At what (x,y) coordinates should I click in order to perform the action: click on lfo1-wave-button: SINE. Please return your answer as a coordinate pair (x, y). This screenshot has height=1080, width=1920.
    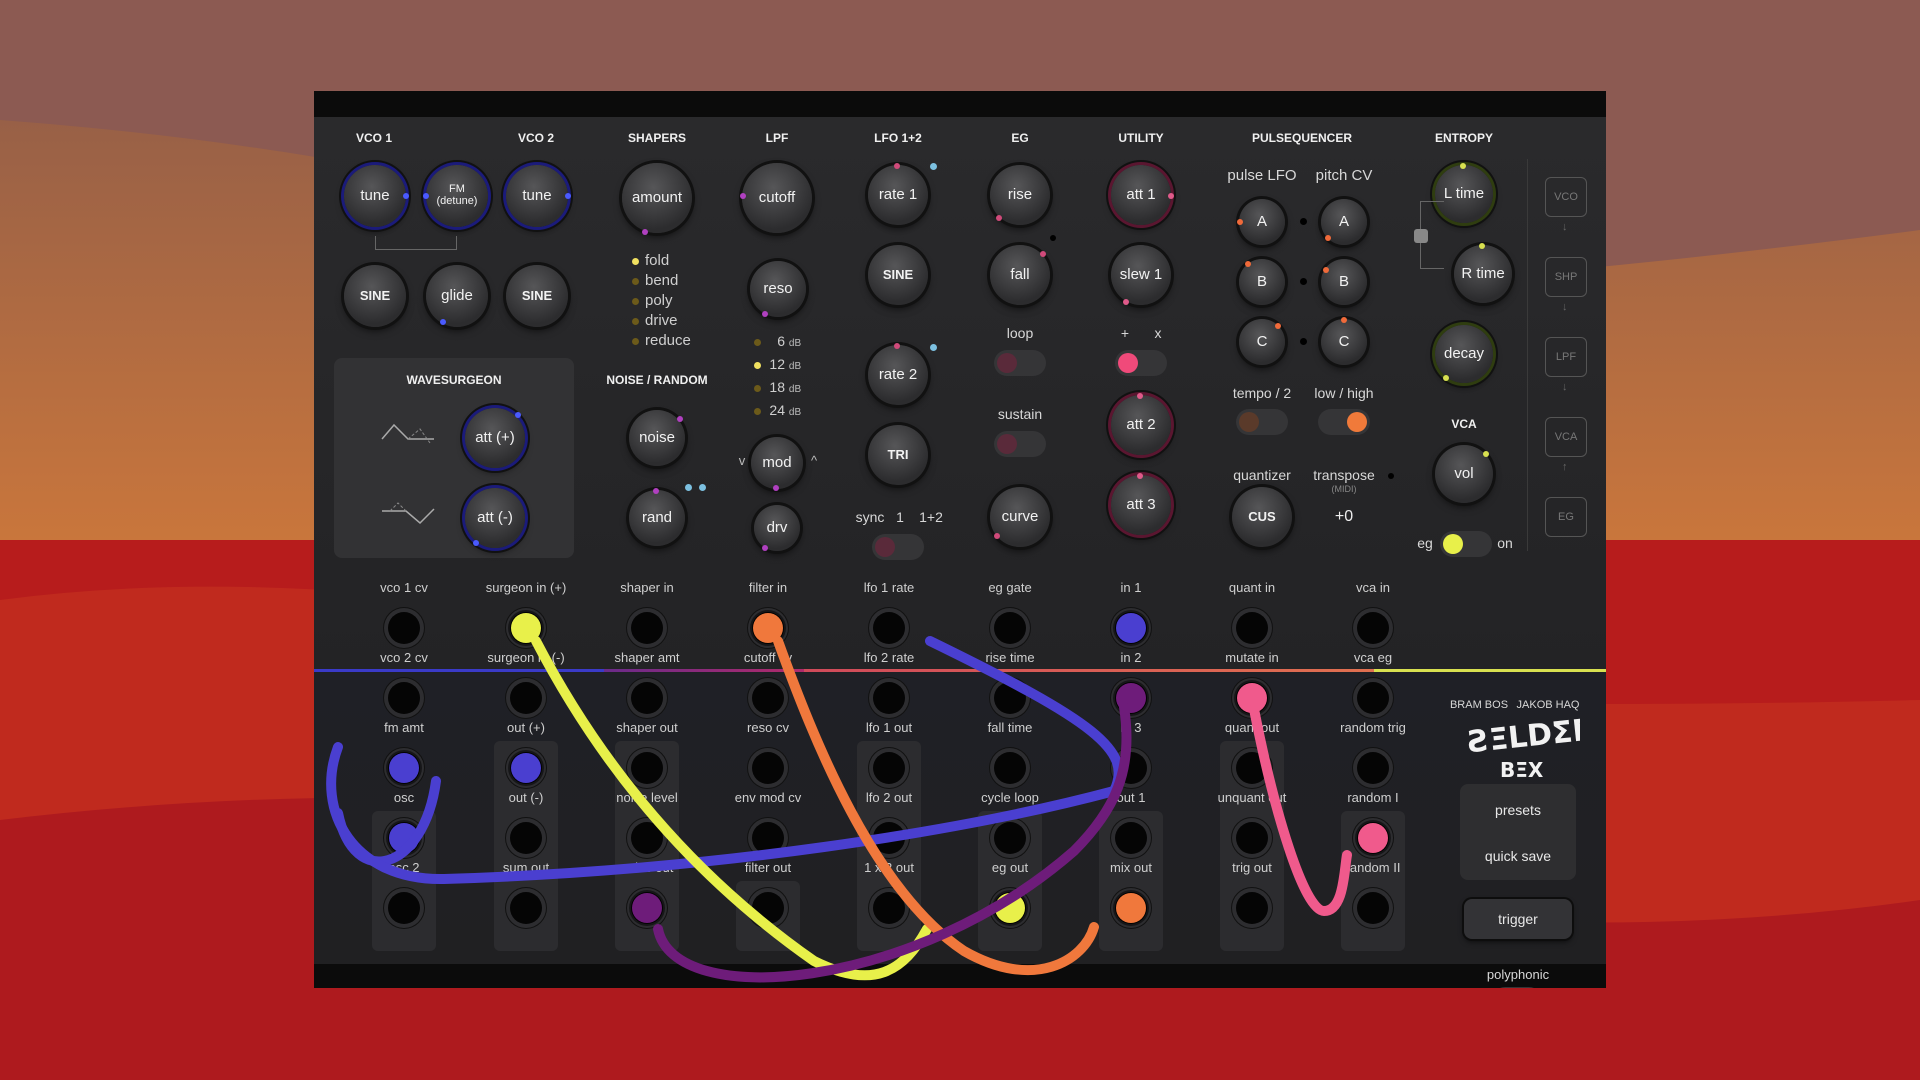
    Looking at the image, I should click on (898, 275).